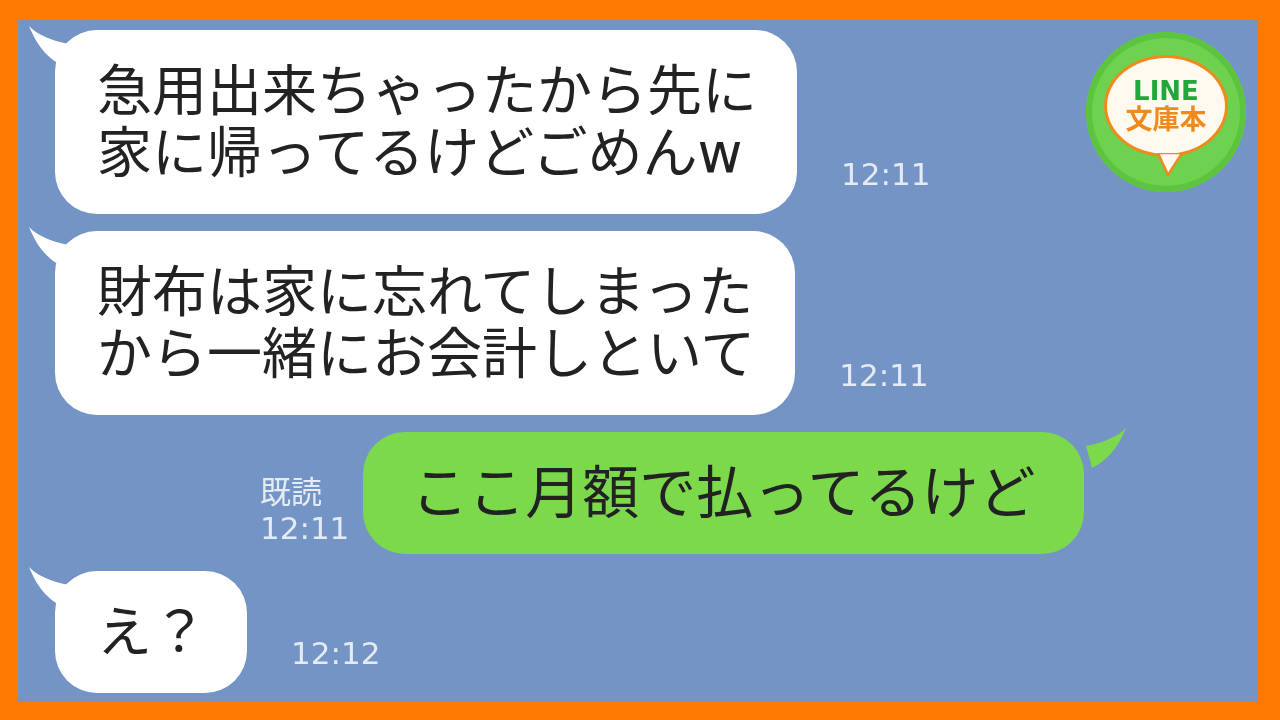  What do you see at coordinates (427, 91) in the screenshot?
I see `message-text: 急用出来ちゃったから先に` at bounding box center [427, 91].